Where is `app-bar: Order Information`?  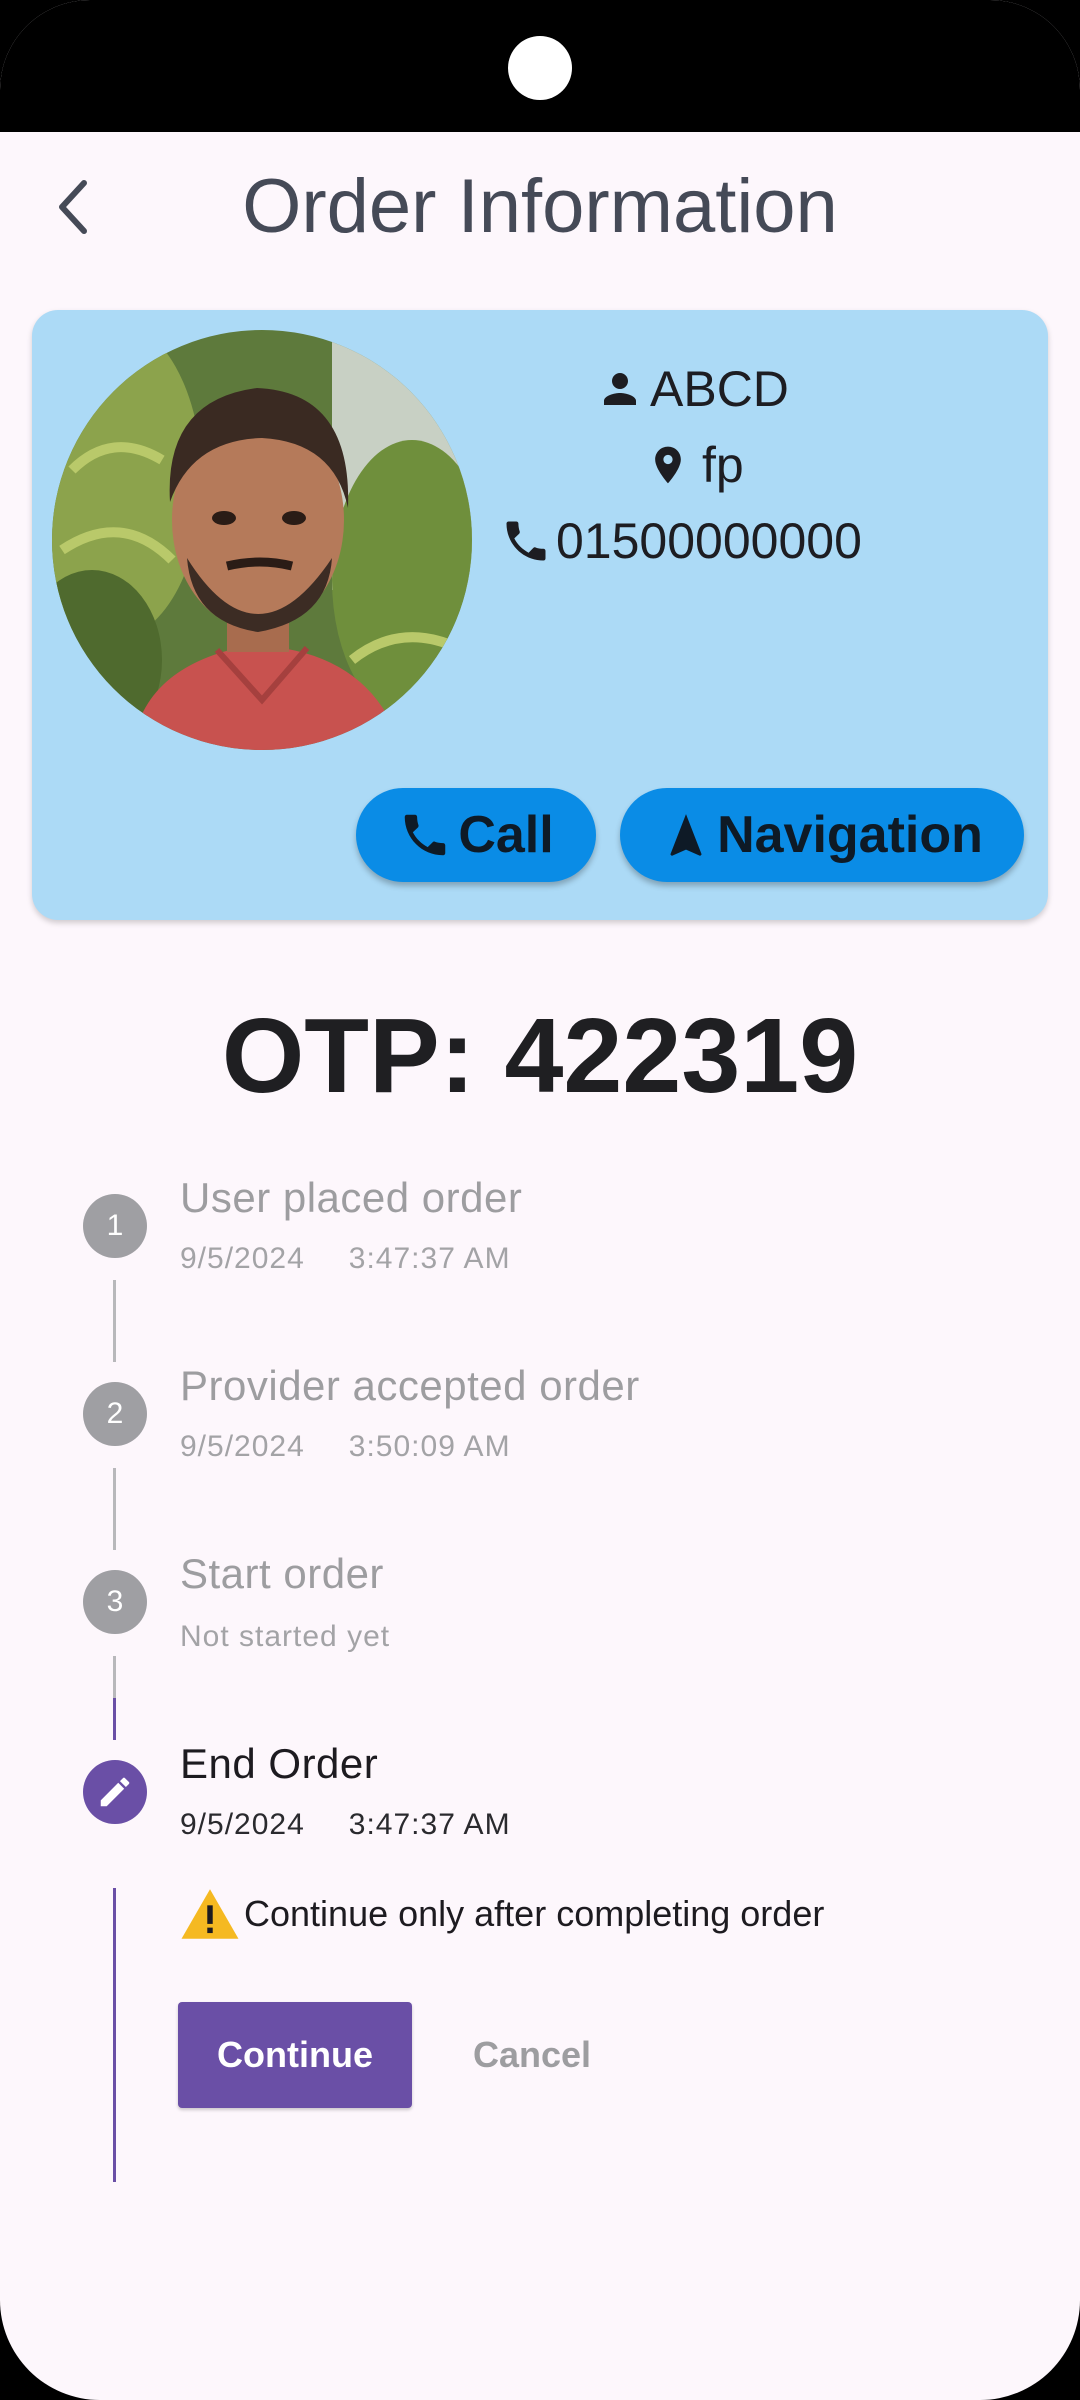
app-bar: Order Information is located at coordinates (540, 207).